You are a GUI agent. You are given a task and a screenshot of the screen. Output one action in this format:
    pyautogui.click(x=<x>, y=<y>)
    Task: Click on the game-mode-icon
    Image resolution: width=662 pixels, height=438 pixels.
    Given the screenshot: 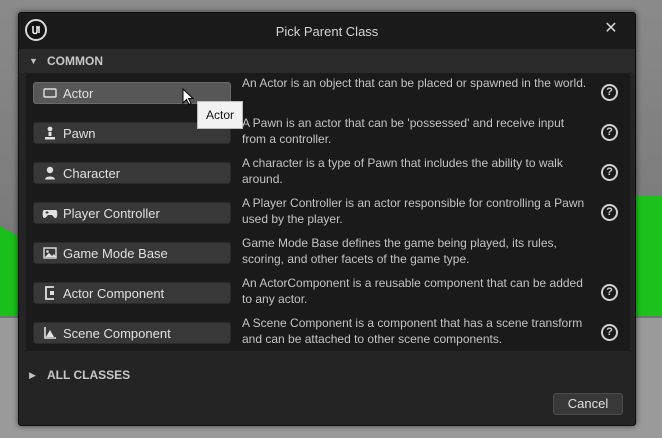 What is the action you would take?
    pyautogui.click(x=50, y=253)
    